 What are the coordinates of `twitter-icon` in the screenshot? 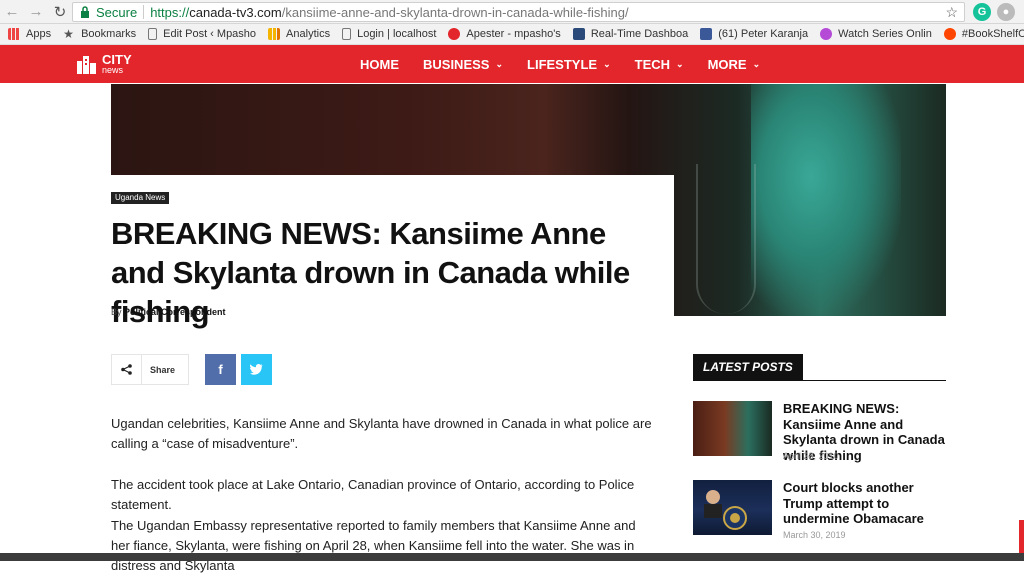 It's located at (256, 369).